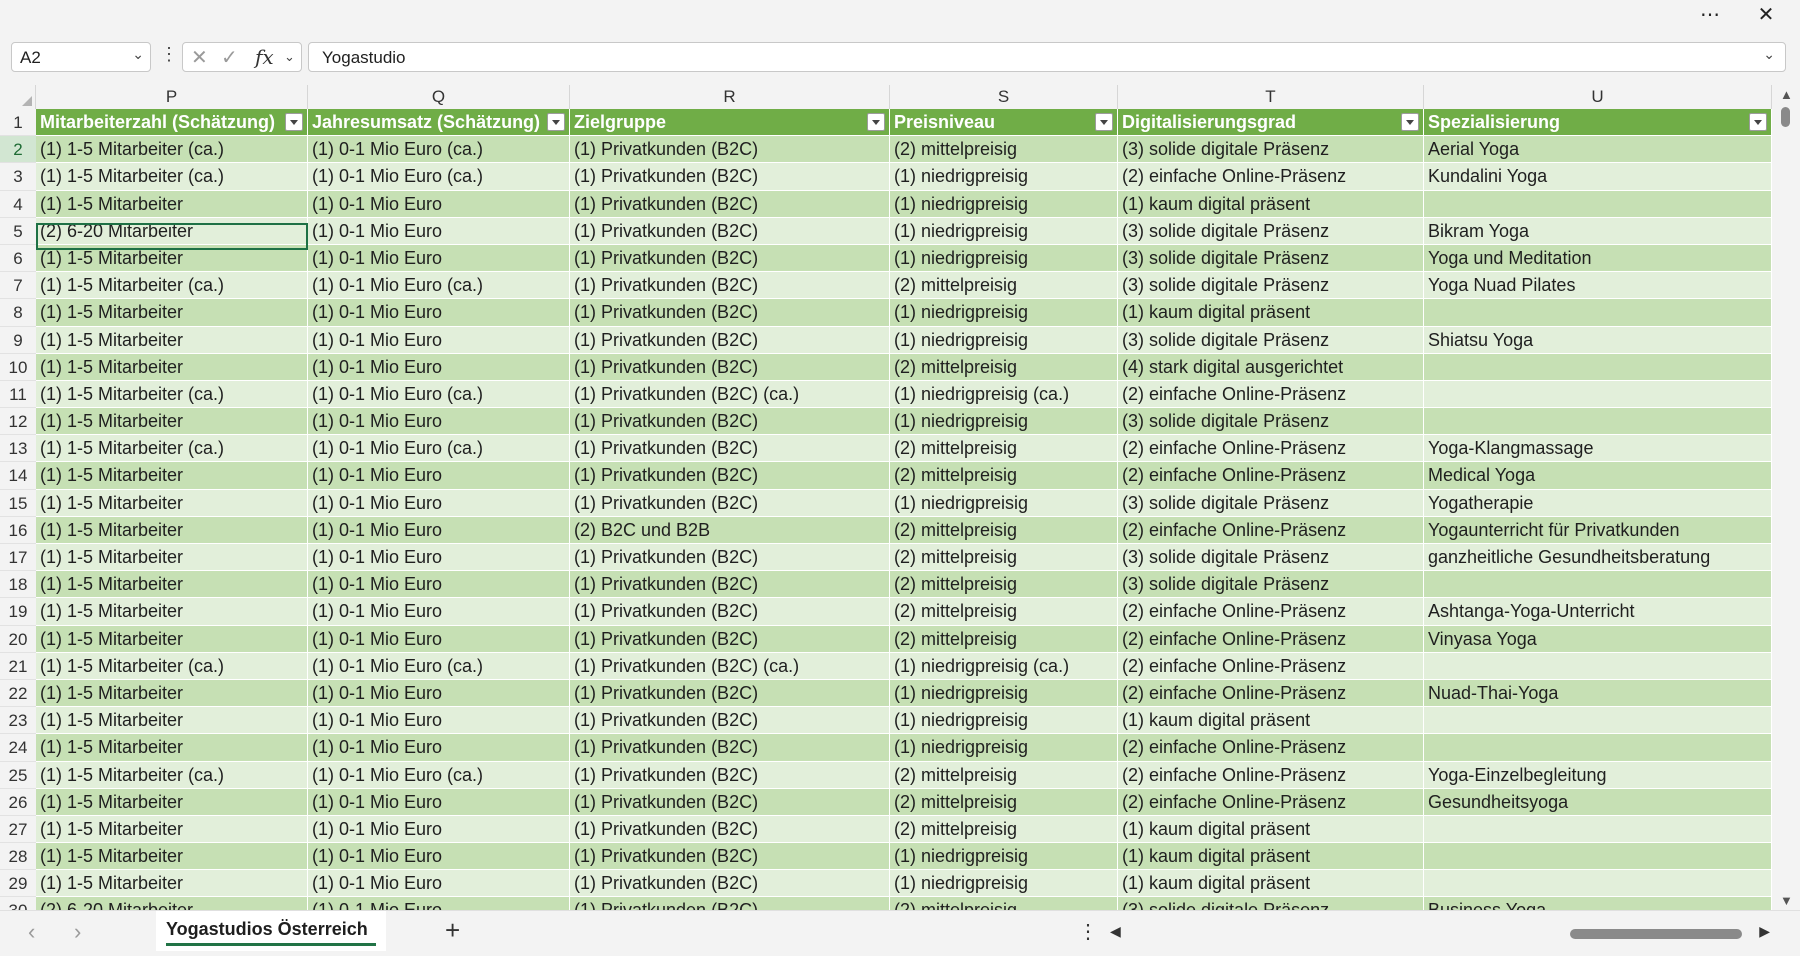  What do you see at coordinates (172, 97) in the screenshot?
I see `column-letter-p: P` at bounding box center [172, 97].